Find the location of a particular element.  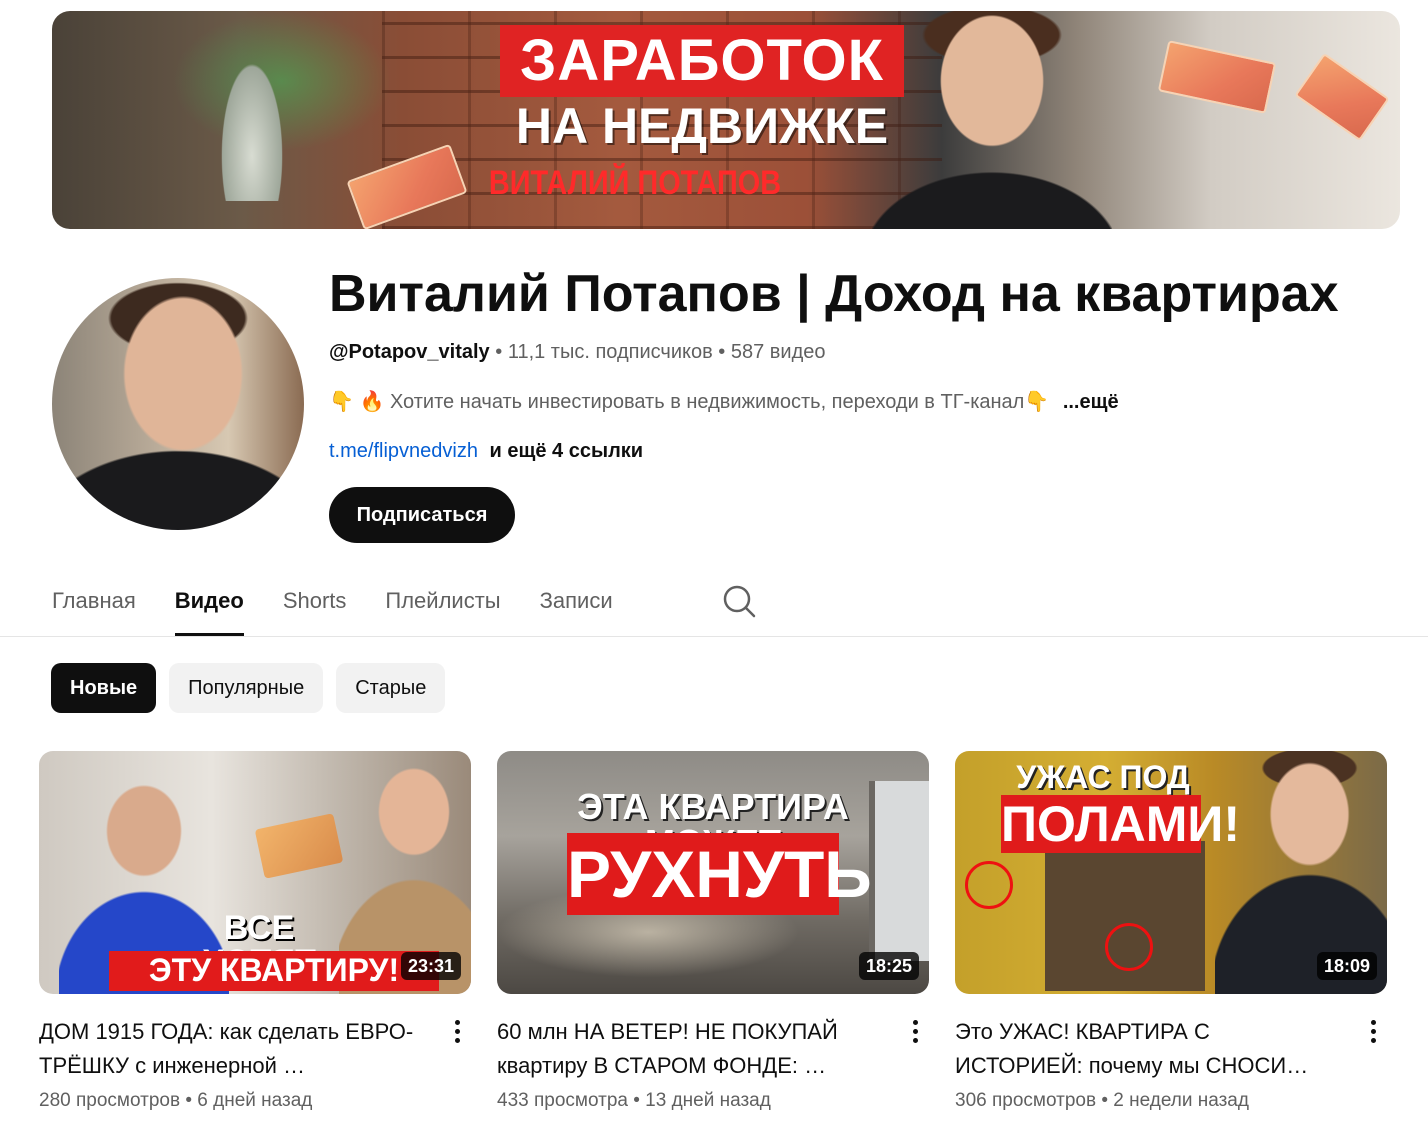

thumbnail-text-line2: ЭТУ КВАРТИРУ! is located at coordinates (274, 970).